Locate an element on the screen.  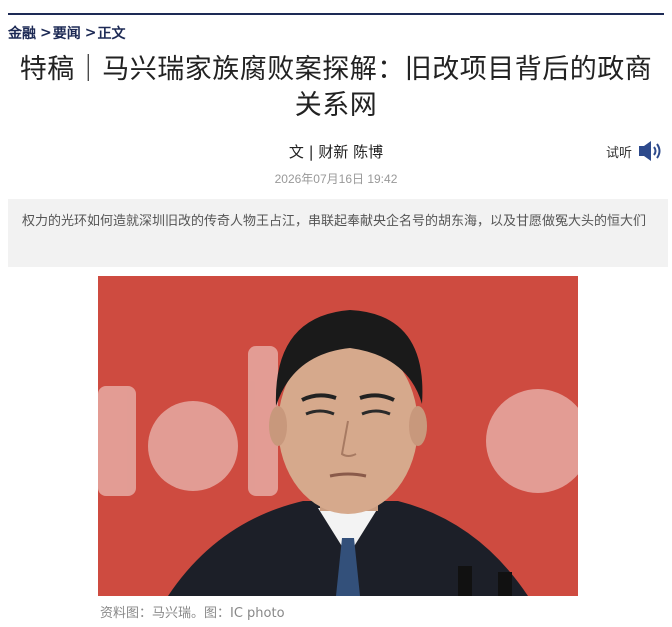
article-byline: 文 | 财新 陈博 is located at coordinates (336, 152).